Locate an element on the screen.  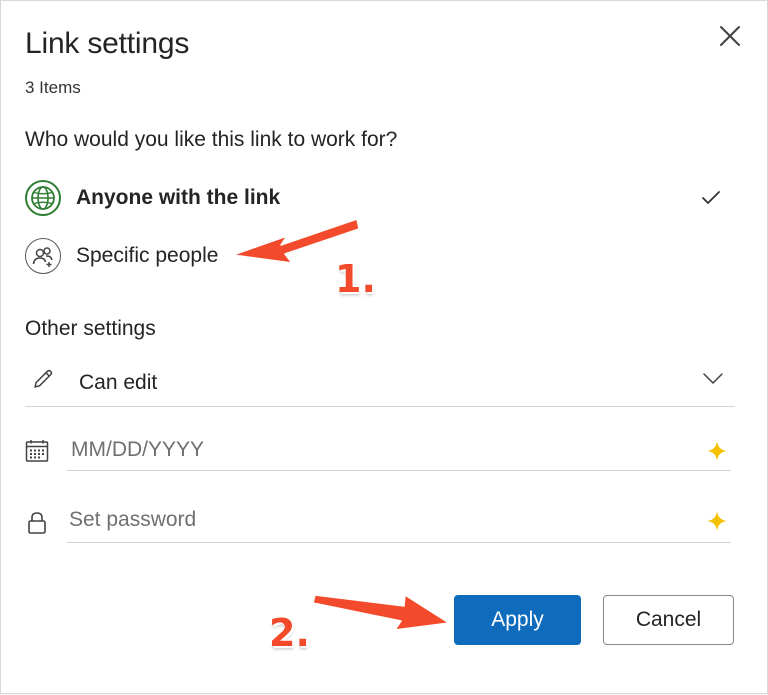
globe-icon is located at coordinates (43, 198).